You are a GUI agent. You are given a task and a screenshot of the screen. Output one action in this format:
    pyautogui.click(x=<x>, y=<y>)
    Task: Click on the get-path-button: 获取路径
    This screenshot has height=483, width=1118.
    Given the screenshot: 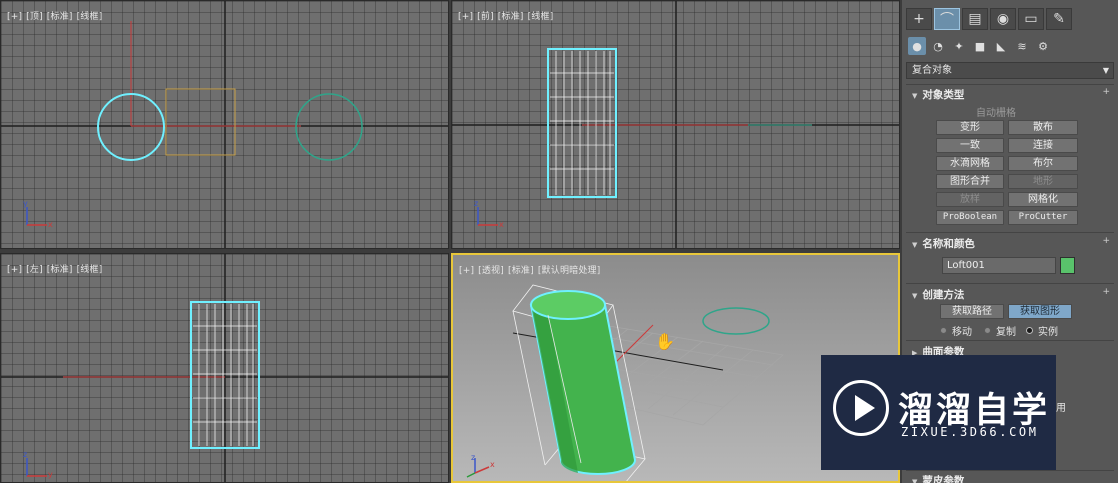 What is the action you would take?
    pyautogui.click(x=972, y=311)
    